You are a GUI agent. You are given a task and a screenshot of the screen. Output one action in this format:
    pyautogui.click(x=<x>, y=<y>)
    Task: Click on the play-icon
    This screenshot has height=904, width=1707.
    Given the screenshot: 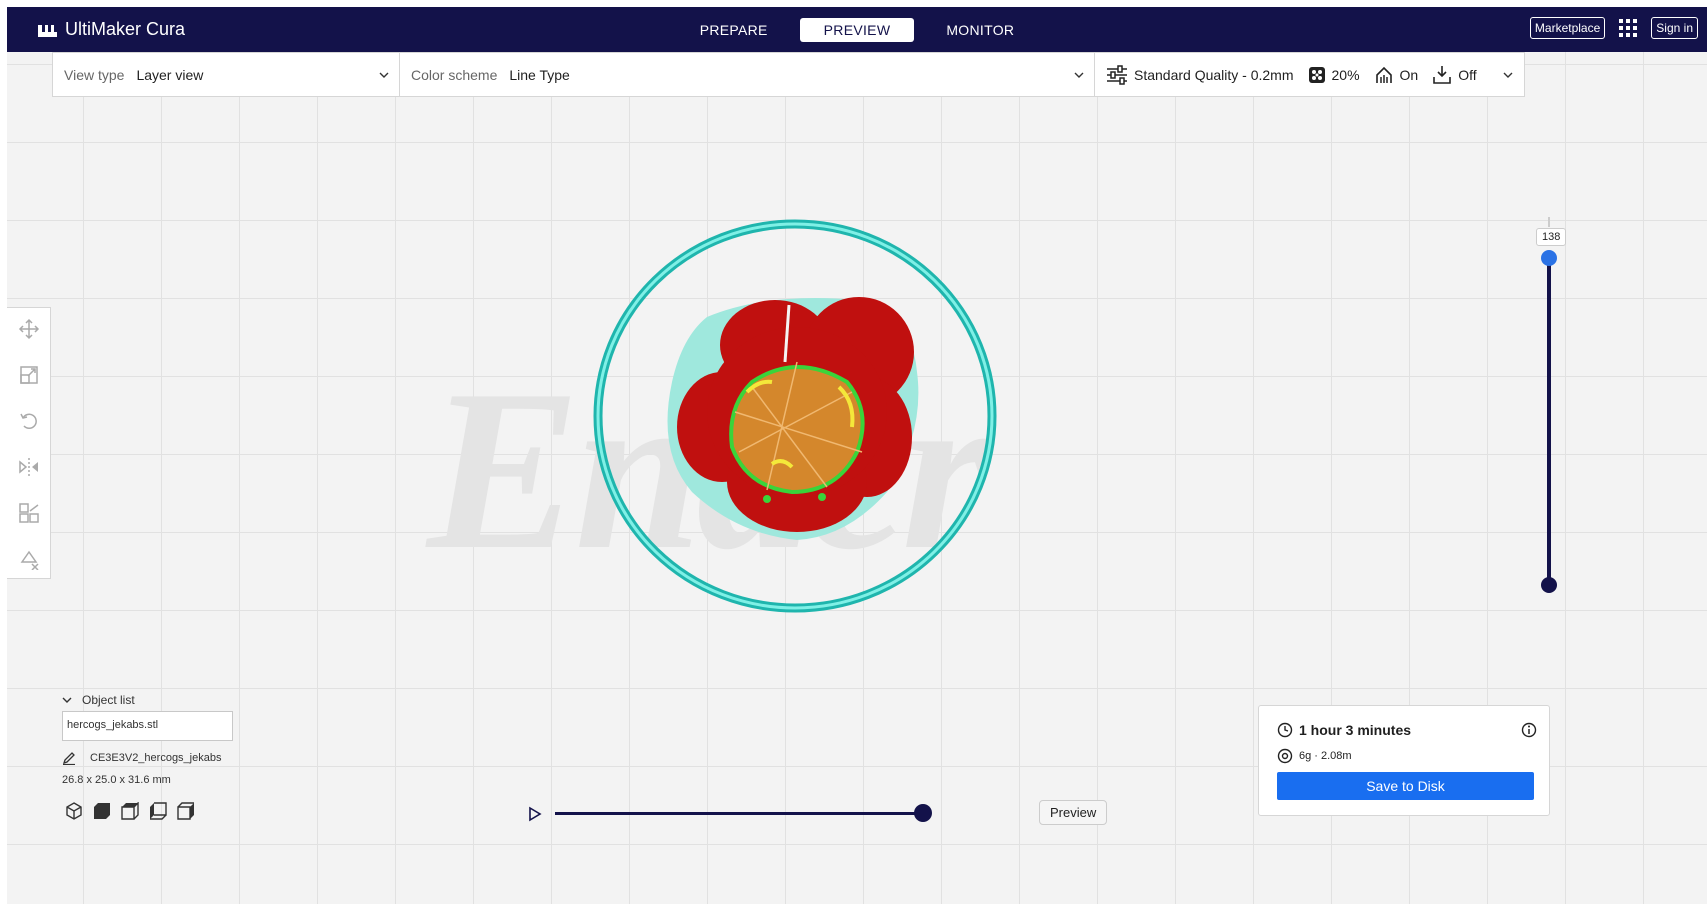 What is the action you would take?
    pyautogui.click(x=535, y=814)
    